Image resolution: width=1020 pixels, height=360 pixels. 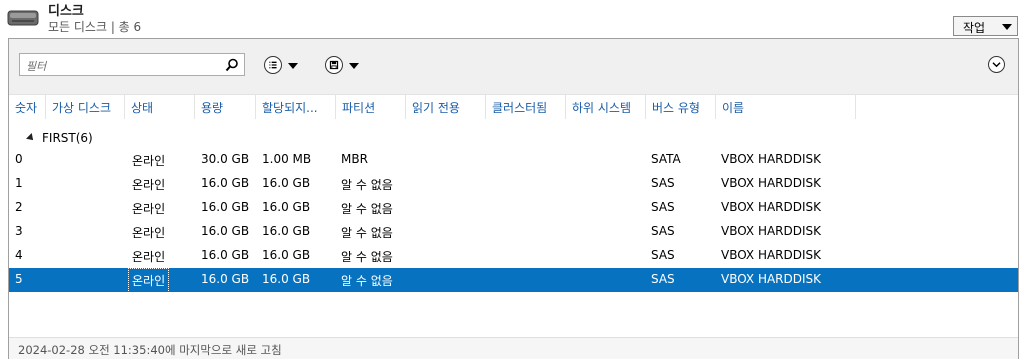 What do you see at coordinates (19, 183) in the screenshot?
I see `cell-number: 1` at bounding box center [19, 183].